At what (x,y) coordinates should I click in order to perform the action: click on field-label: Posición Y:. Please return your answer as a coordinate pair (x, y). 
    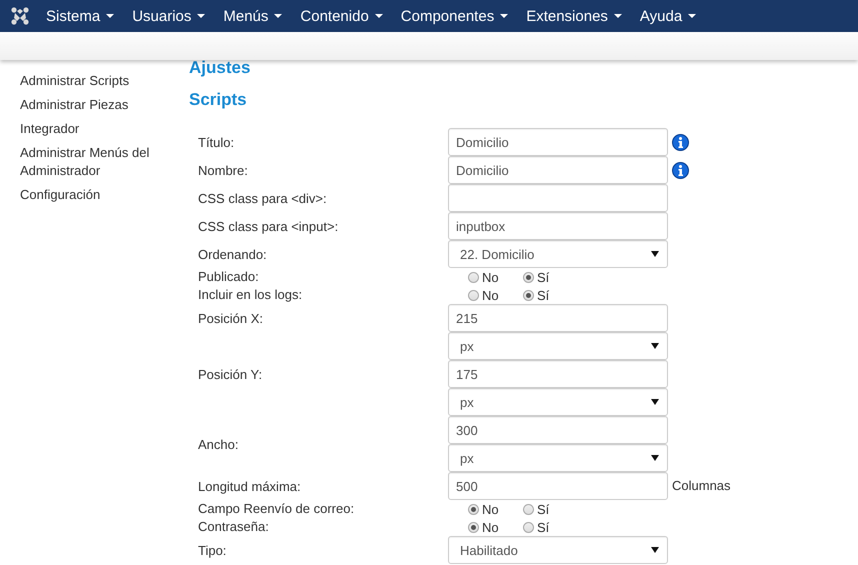
    Looking at the image, I should click on (231, 374).